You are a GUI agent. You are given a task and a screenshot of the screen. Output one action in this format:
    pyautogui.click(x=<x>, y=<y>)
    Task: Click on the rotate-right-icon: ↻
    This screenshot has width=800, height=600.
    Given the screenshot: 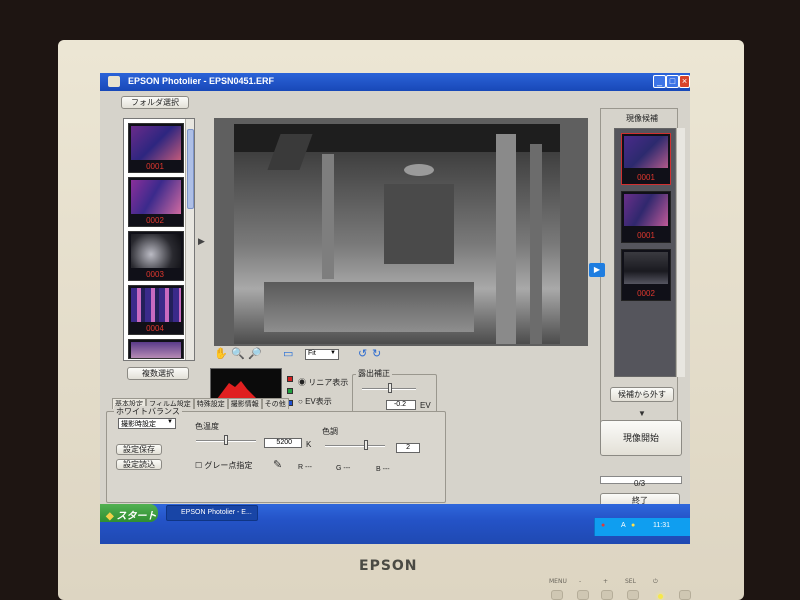 What is the action you would take?
    pyautogui.click(x=376, y=353)
    